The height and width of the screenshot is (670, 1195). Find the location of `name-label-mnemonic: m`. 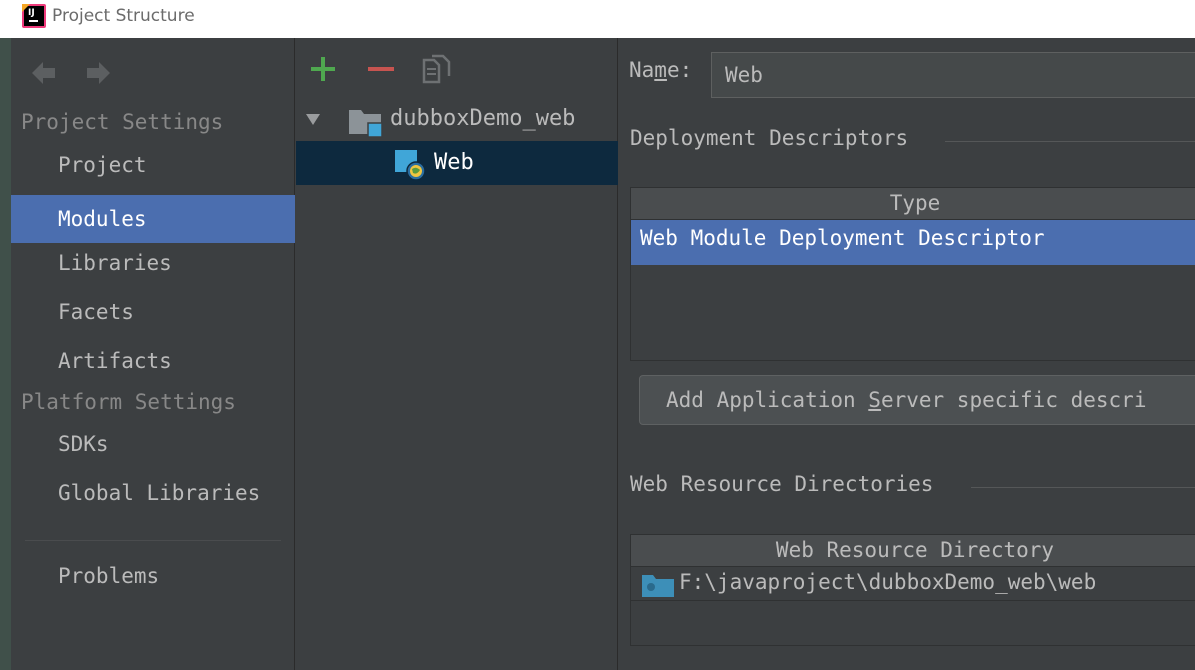

name-label-mnemonic: m is located at coordinates (660, 70).